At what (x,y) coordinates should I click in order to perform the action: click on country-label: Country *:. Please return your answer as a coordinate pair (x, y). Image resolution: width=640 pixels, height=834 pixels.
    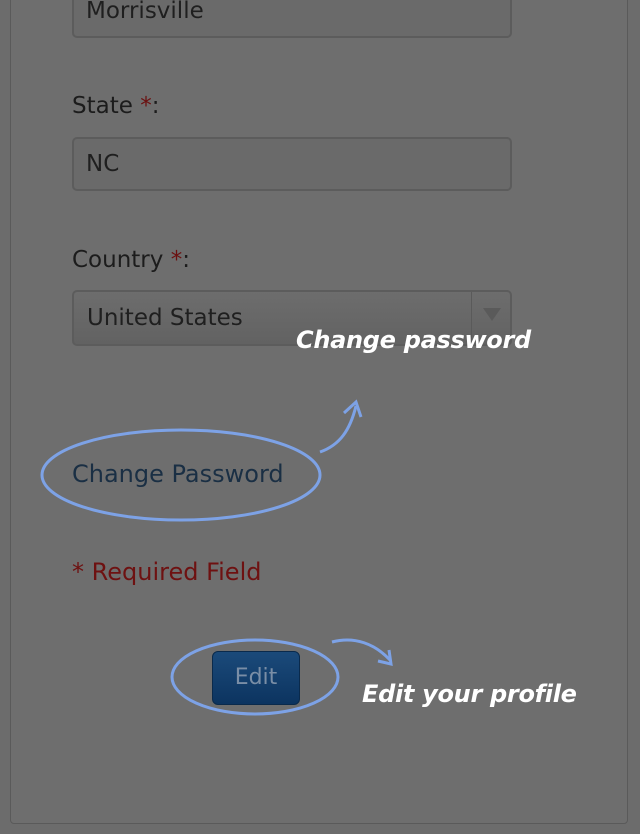
    Looking at the image, I should click on (131, 260).